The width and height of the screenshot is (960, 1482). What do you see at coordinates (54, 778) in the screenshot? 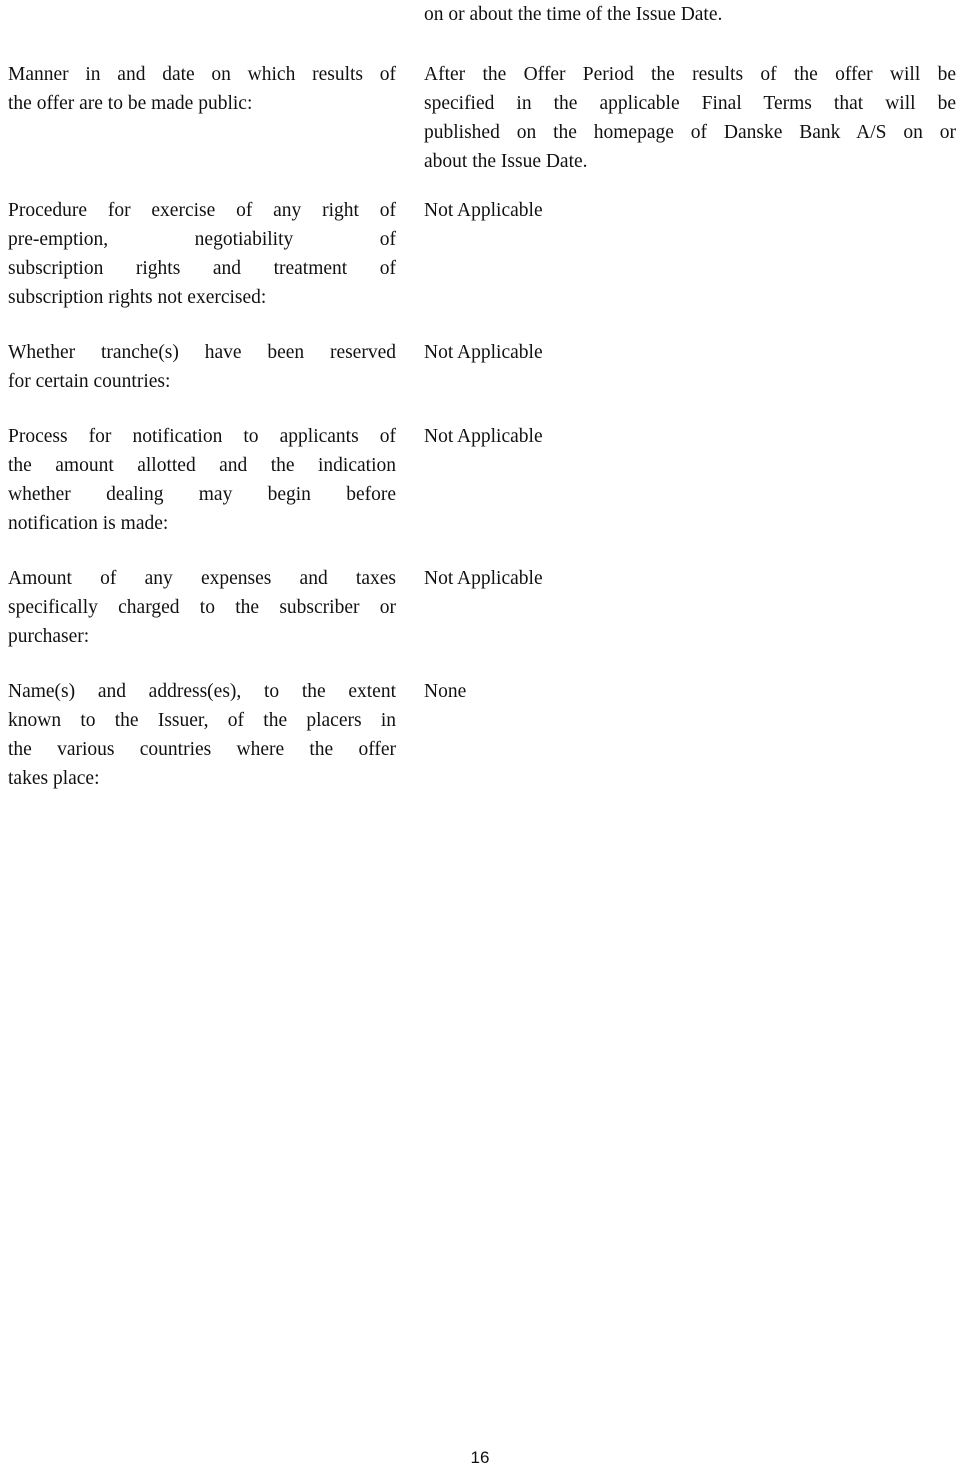
I see `row-label-line: takes place:` at bounding box center [54, 778].